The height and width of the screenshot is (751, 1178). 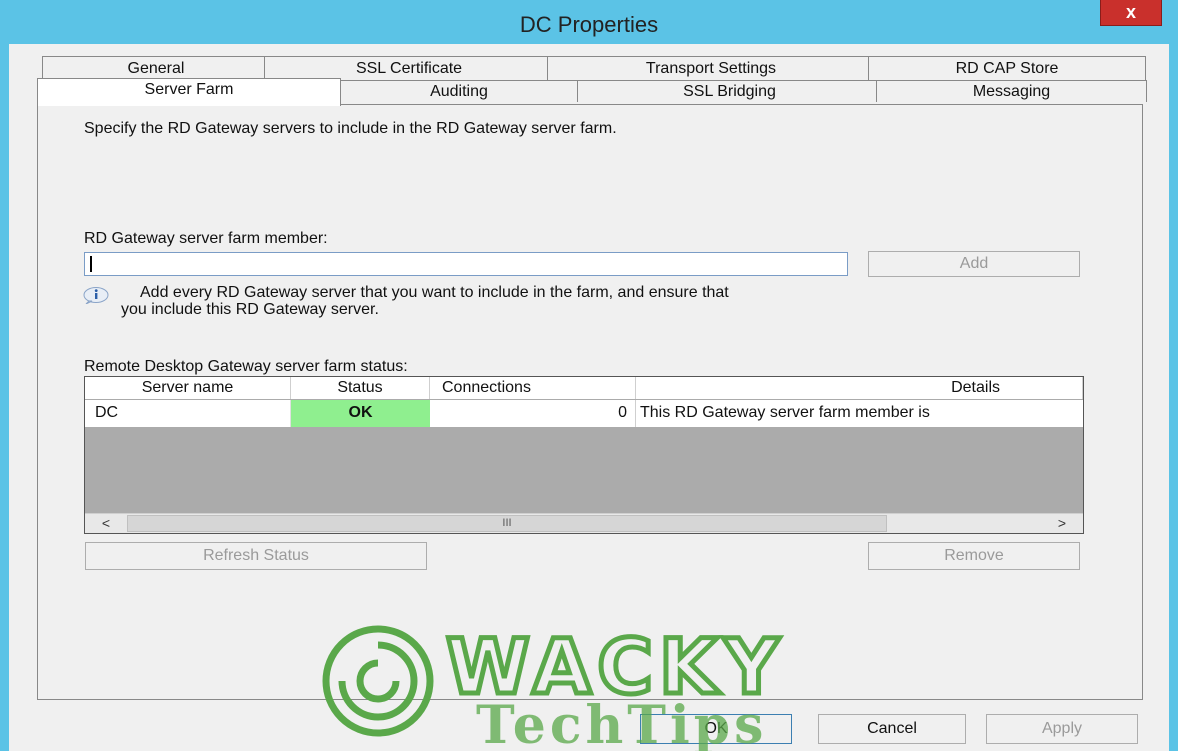 I want to click on remove-button: Remove, so click(x=974, y=556).